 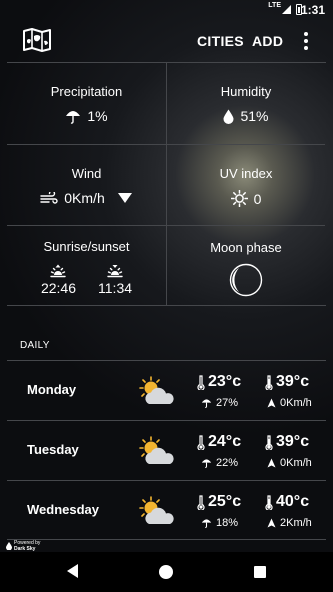 What do you see at coordinates (227, 523) in the screenshot?
I see `daily-precip-value: 18%` at bounding box center [227, 523].